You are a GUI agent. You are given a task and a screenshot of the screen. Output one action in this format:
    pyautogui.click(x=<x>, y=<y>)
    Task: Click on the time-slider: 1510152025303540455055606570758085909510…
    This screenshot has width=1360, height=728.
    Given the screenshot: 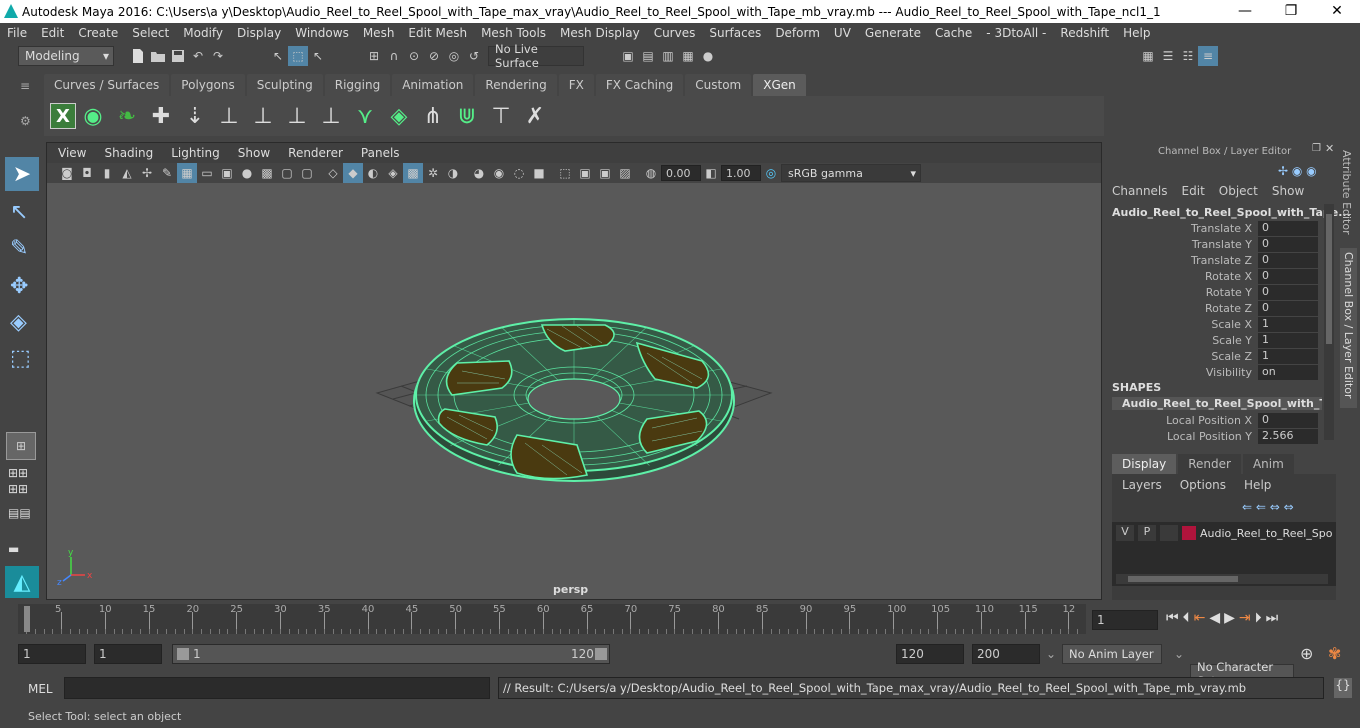 What is the action you would take?
    pyautogui.click(x=552, y=619)
    